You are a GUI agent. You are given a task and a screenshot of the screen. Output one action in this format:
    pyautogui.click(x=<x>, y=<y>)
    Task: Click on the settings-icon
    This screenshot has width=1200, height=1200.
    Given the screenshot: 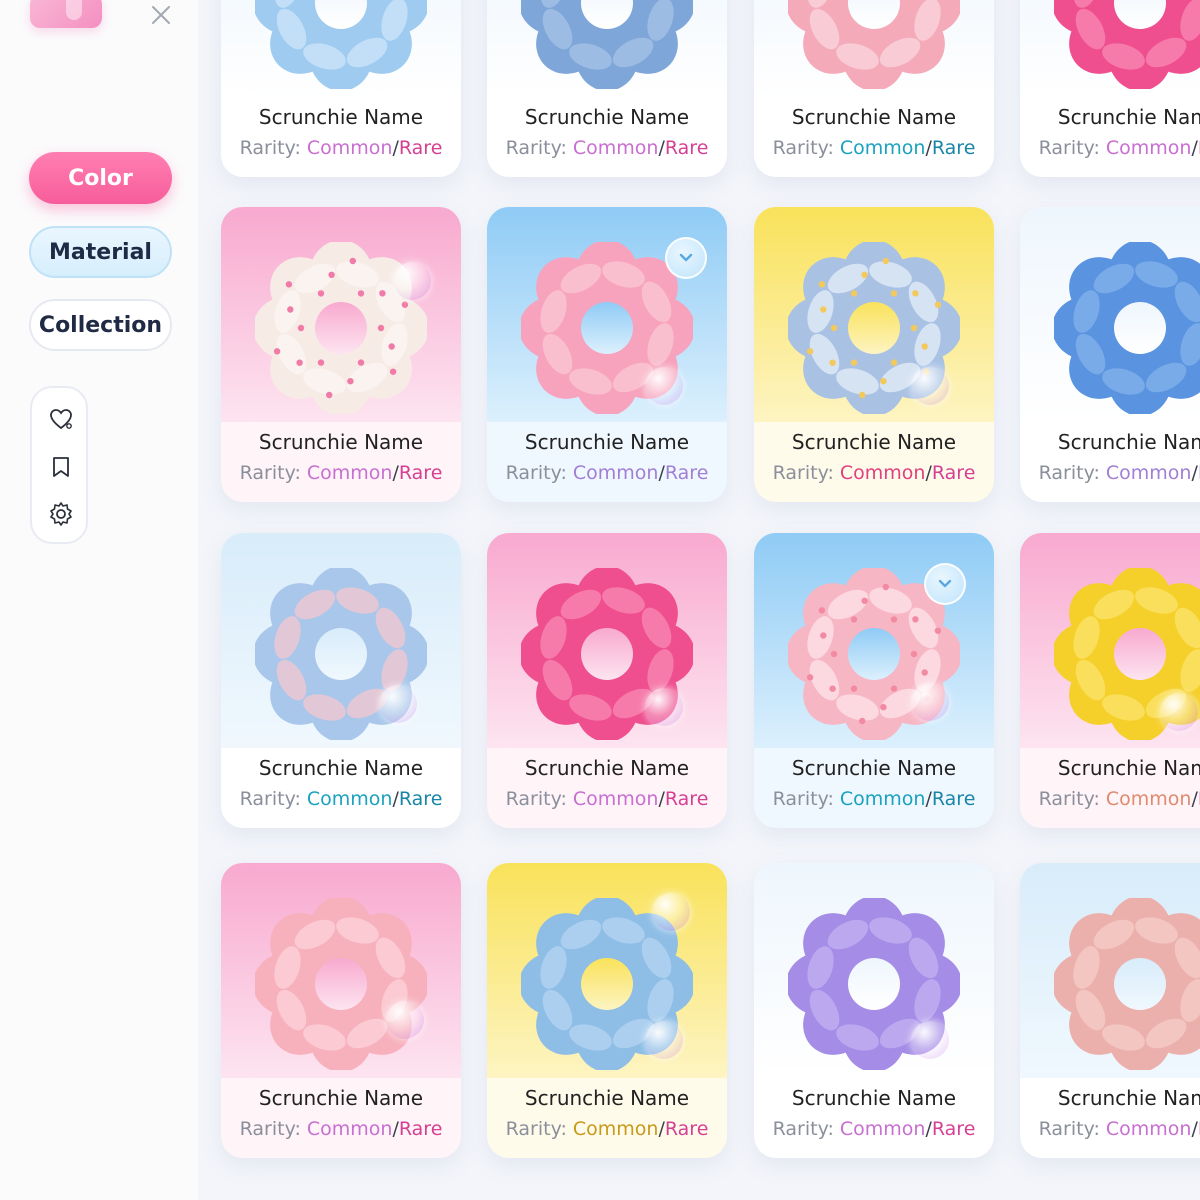 What is the action you would take?
    pyautogui.click(x=61, y=514)
    